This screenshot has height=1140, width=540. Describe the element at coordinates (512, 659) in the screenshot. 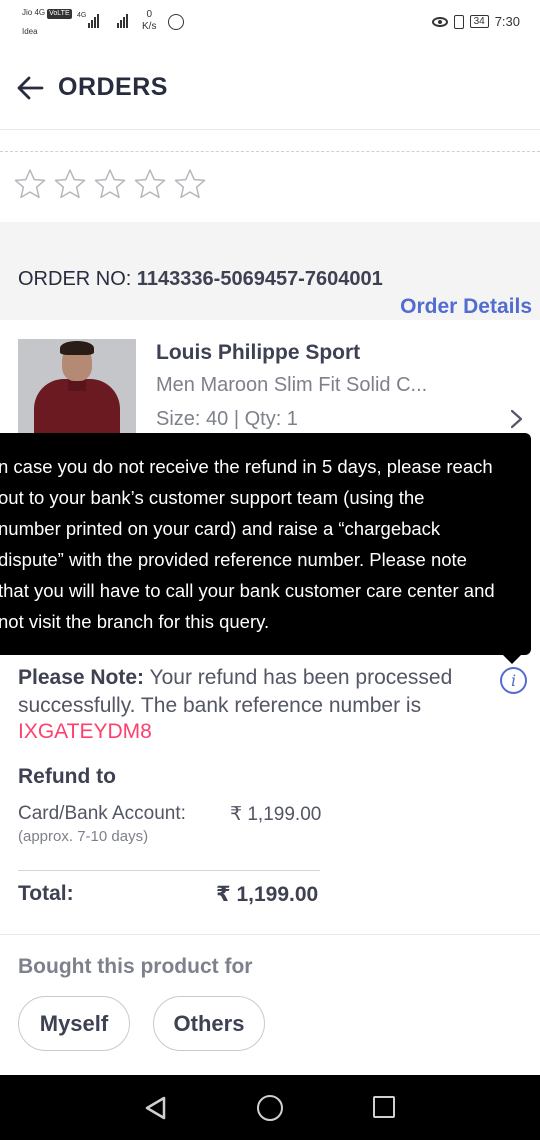

I see `tooltip-pointer` at that location.